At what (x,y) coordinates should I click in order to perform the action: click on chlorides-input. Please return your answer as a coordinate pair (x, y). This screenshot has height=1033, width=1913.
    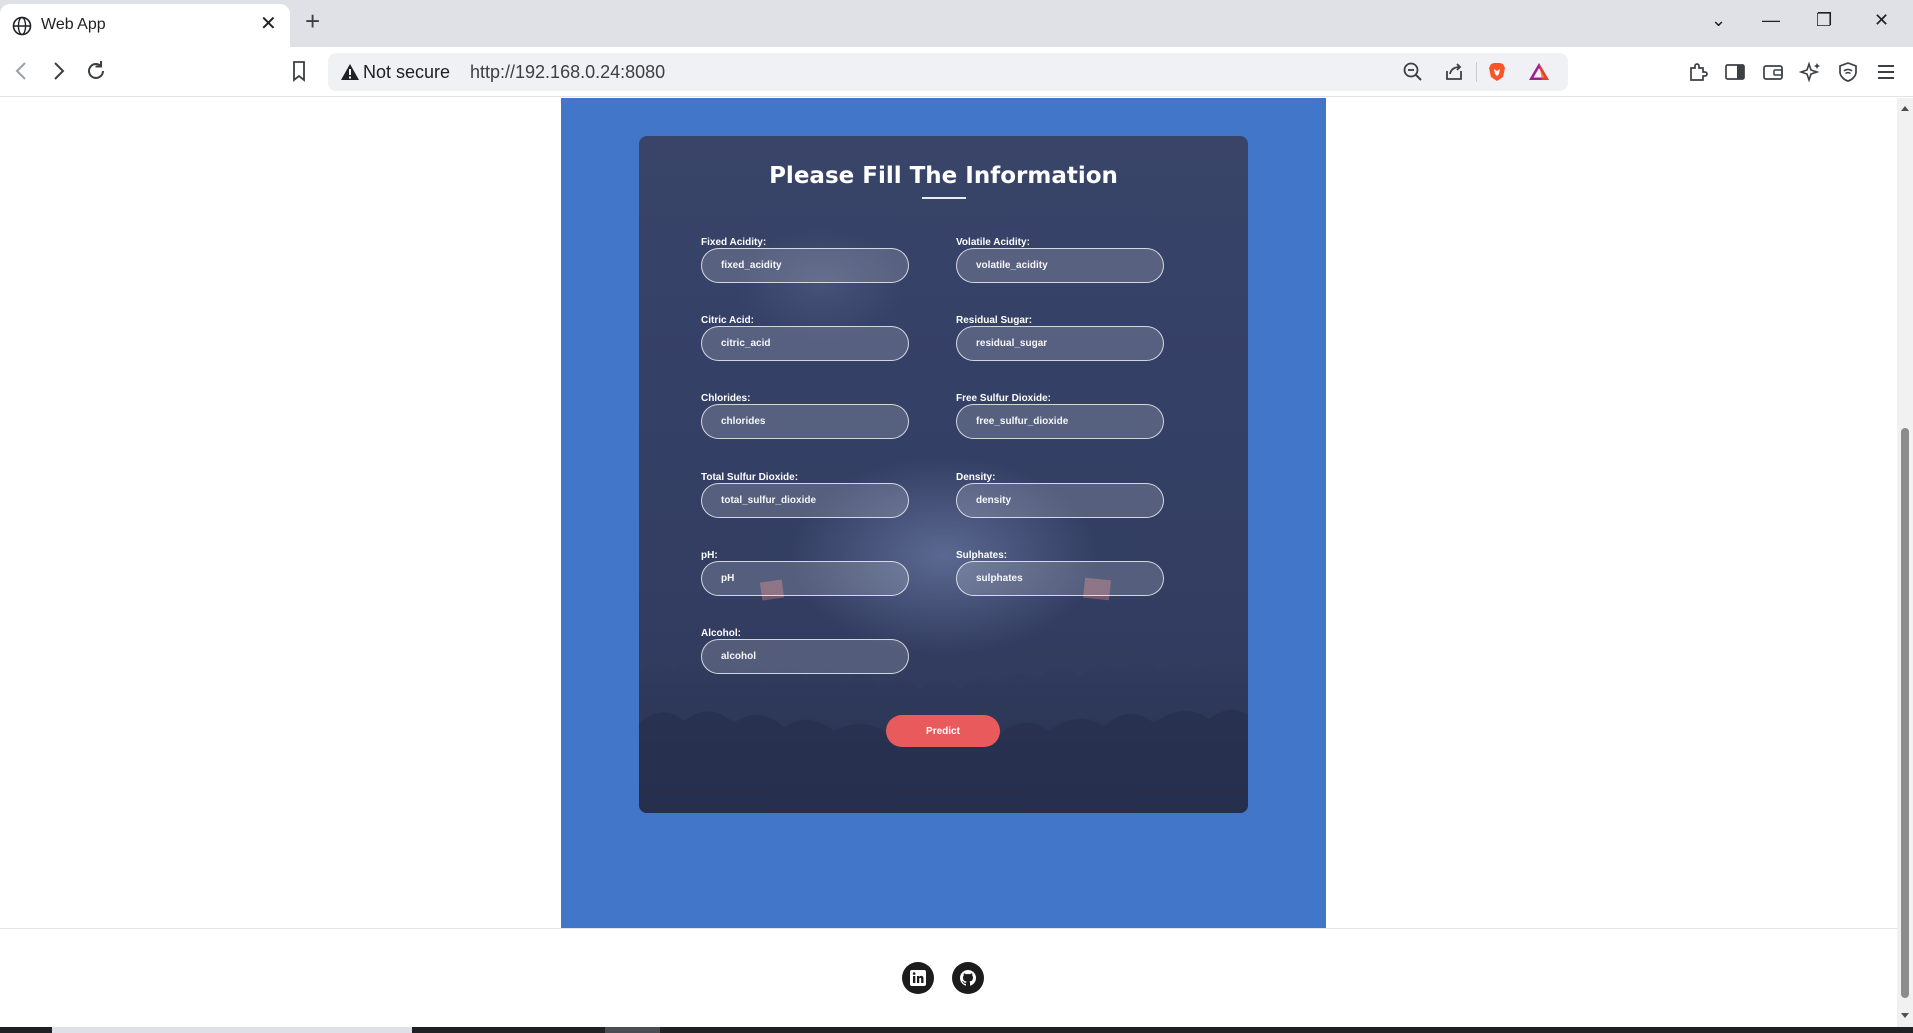
    Looking at the image, I should click on (805, 421).